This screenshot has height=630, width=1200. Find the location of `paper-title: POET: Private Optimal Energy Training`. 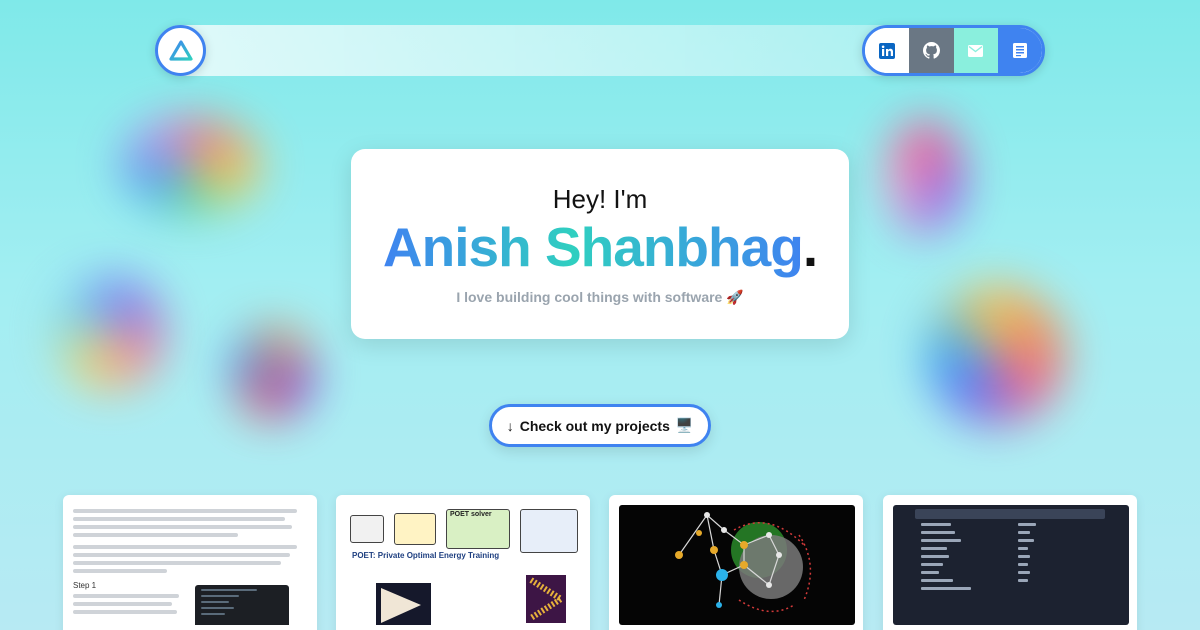

paper-title: POET: Private Optimal Energy Training is located at coordinates (426, 555).